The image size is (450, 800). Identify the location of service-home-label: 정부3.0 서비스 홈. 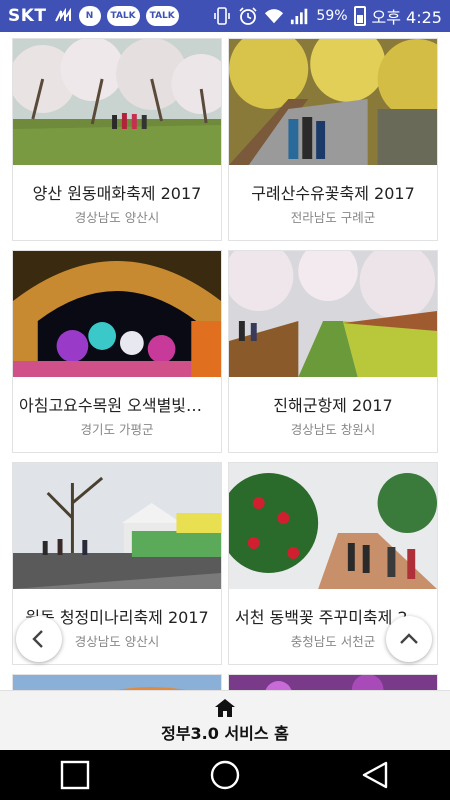
(225, 733).